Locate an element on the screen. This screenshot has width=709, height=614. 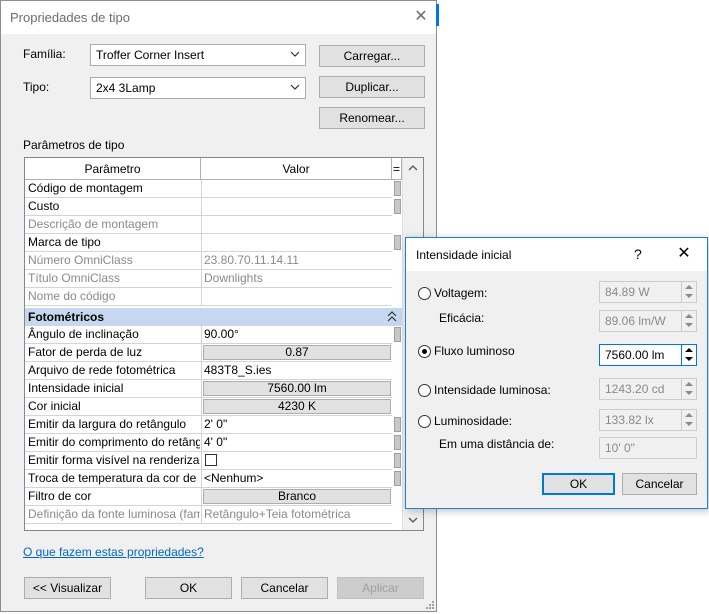
row-param-name: Ângulo de inclinação is located at coordinates (83, 334).